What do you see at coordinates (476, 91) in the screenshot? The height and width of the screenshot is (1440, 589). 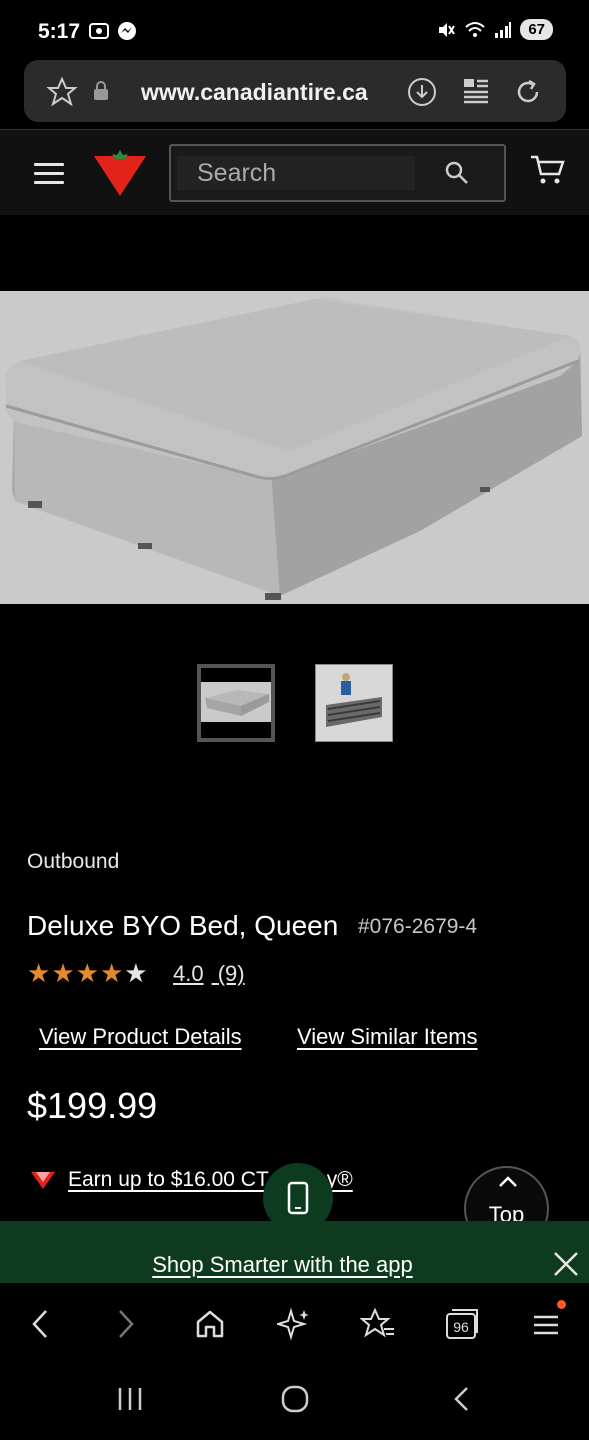 I see `reader-mode-icon` at bounding box center [476, 91].